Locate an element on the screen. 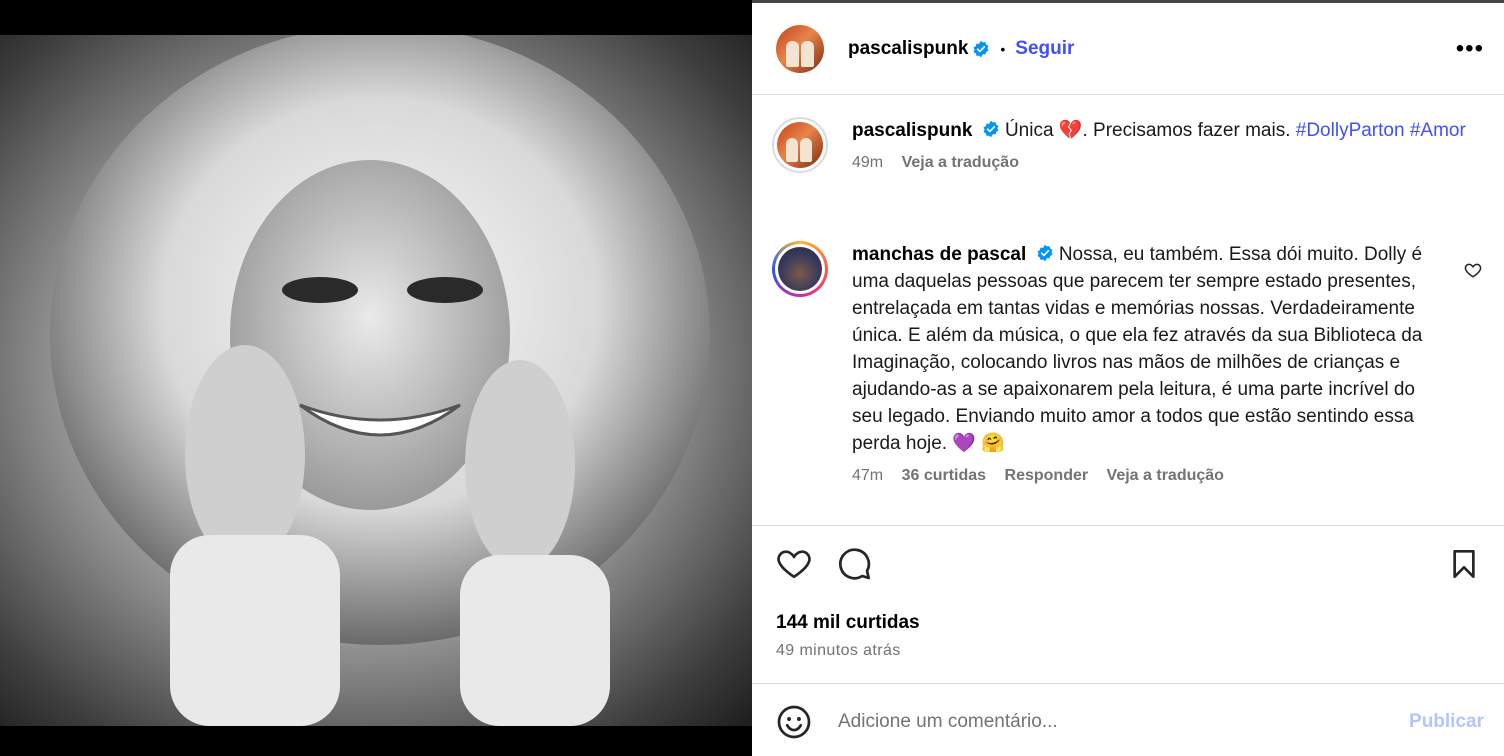 The height and width of the screenshot is (756, 1504). author-avatar is located at coordinates (800, 48).